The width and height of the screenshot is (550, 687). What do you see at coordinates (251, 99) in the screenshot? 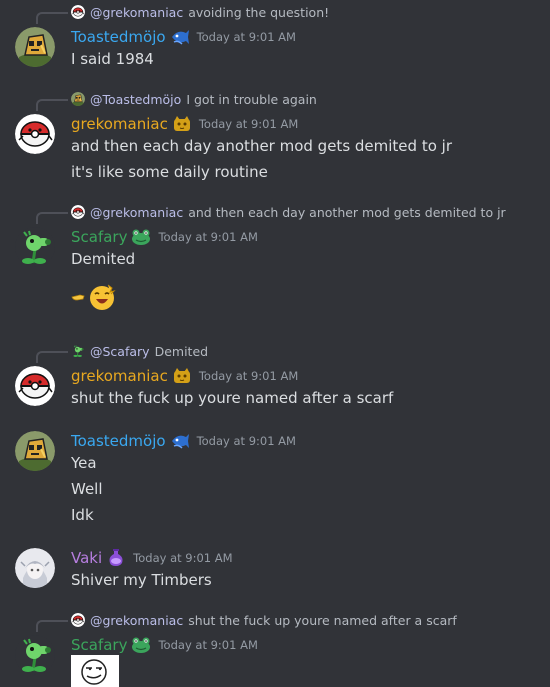
I see `reply-text: I got in trouble again` at bounding box center [251, 99].